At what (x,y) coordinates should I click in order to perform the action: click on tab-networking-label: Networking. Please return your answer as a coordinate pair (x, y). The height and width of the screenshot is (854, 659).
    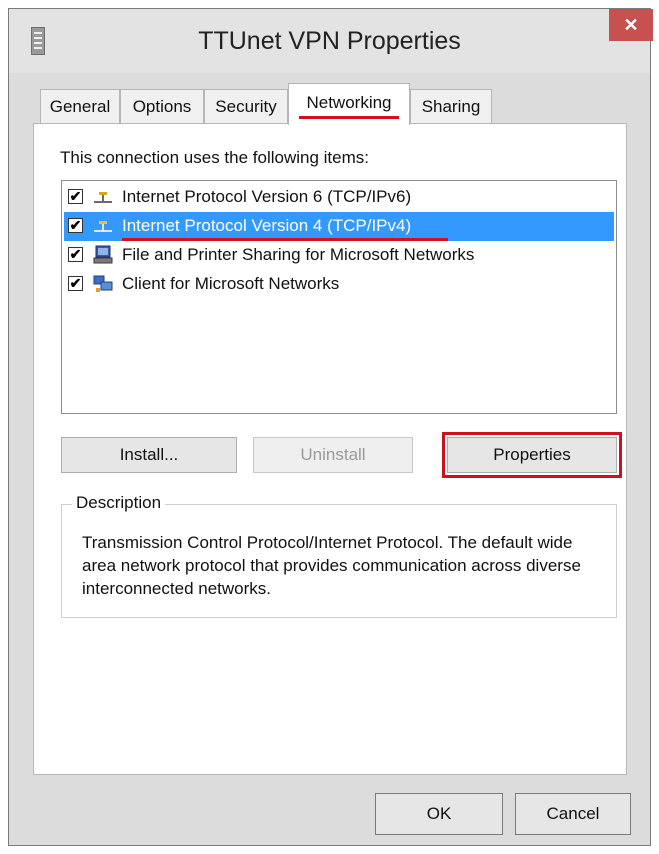
    Looking at the image, I should click on (349, 102).